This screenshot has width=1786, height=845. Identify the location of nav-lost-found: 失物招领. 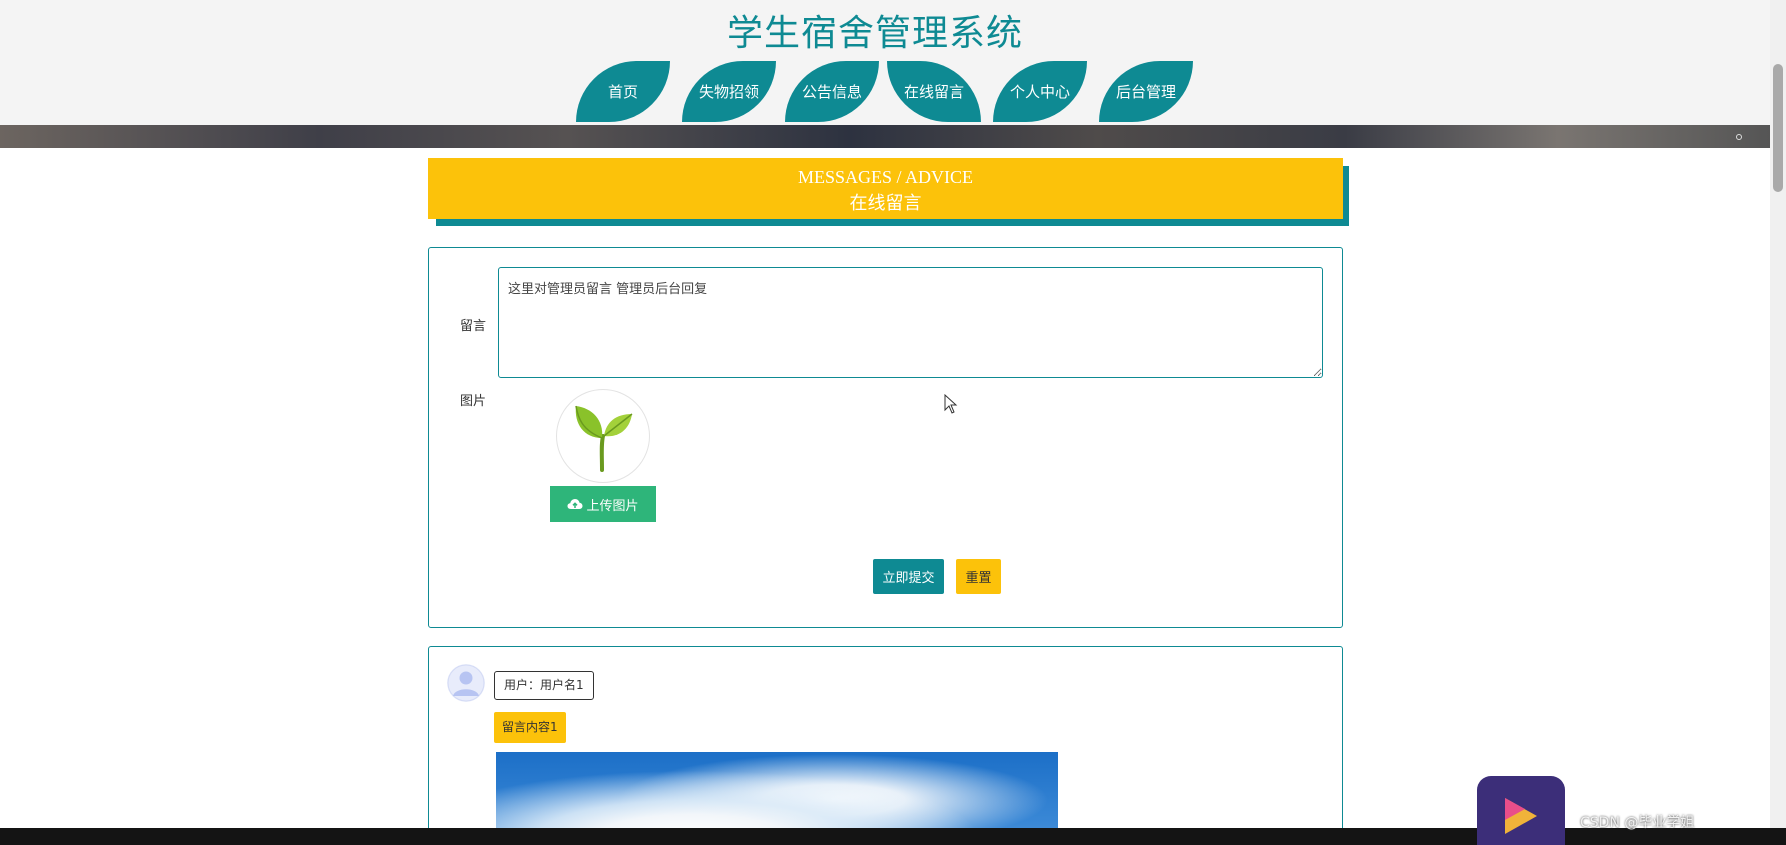
(729, 91).